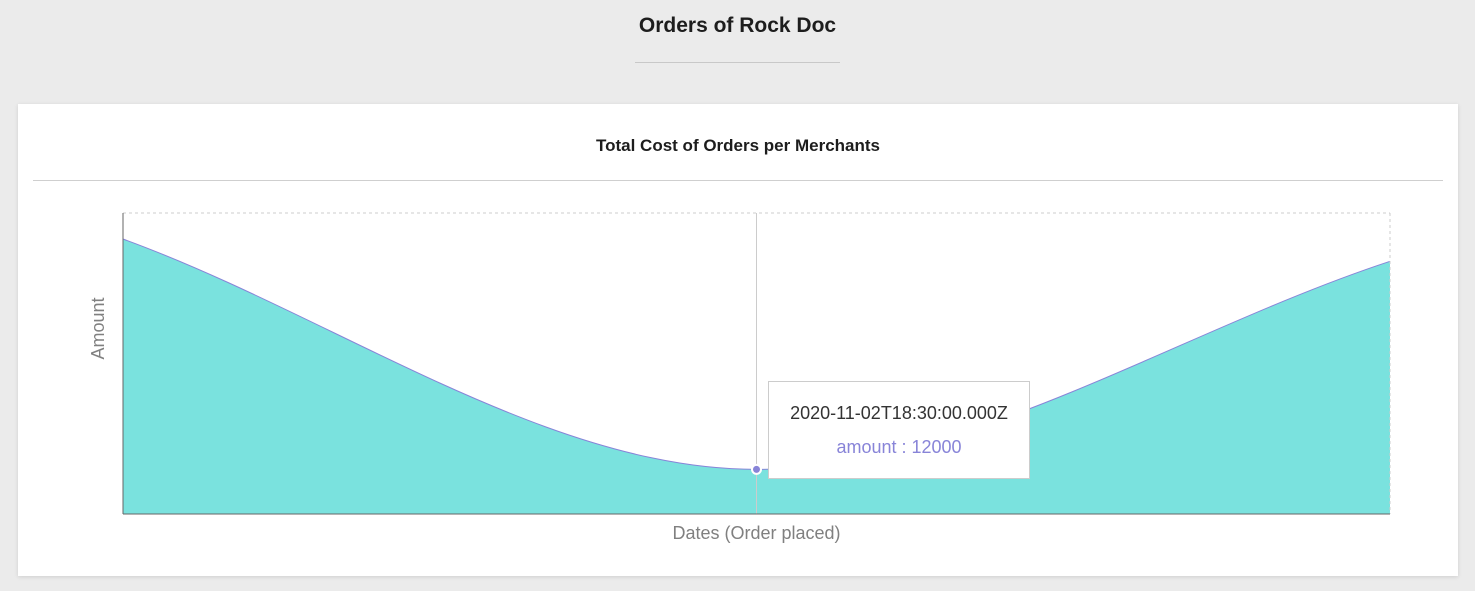 This screenshot has width=1475, height=591. I want to click on tooltip-value: amount : 12000, so click(899, 447).